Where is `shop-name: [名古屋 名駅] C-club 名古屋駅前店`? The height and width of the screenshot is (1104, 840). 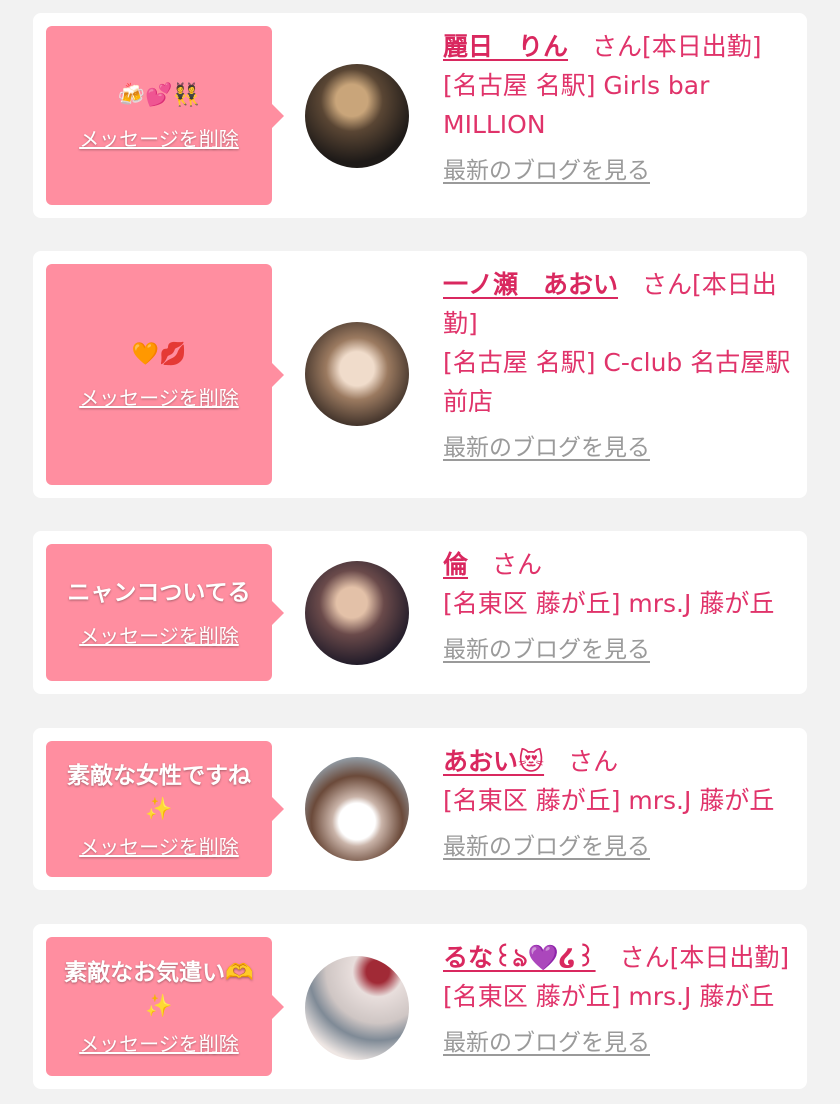 shop-name: [名古屋 名駅] C-club 名古屋駅前店 is located at coordinates (617, 382).